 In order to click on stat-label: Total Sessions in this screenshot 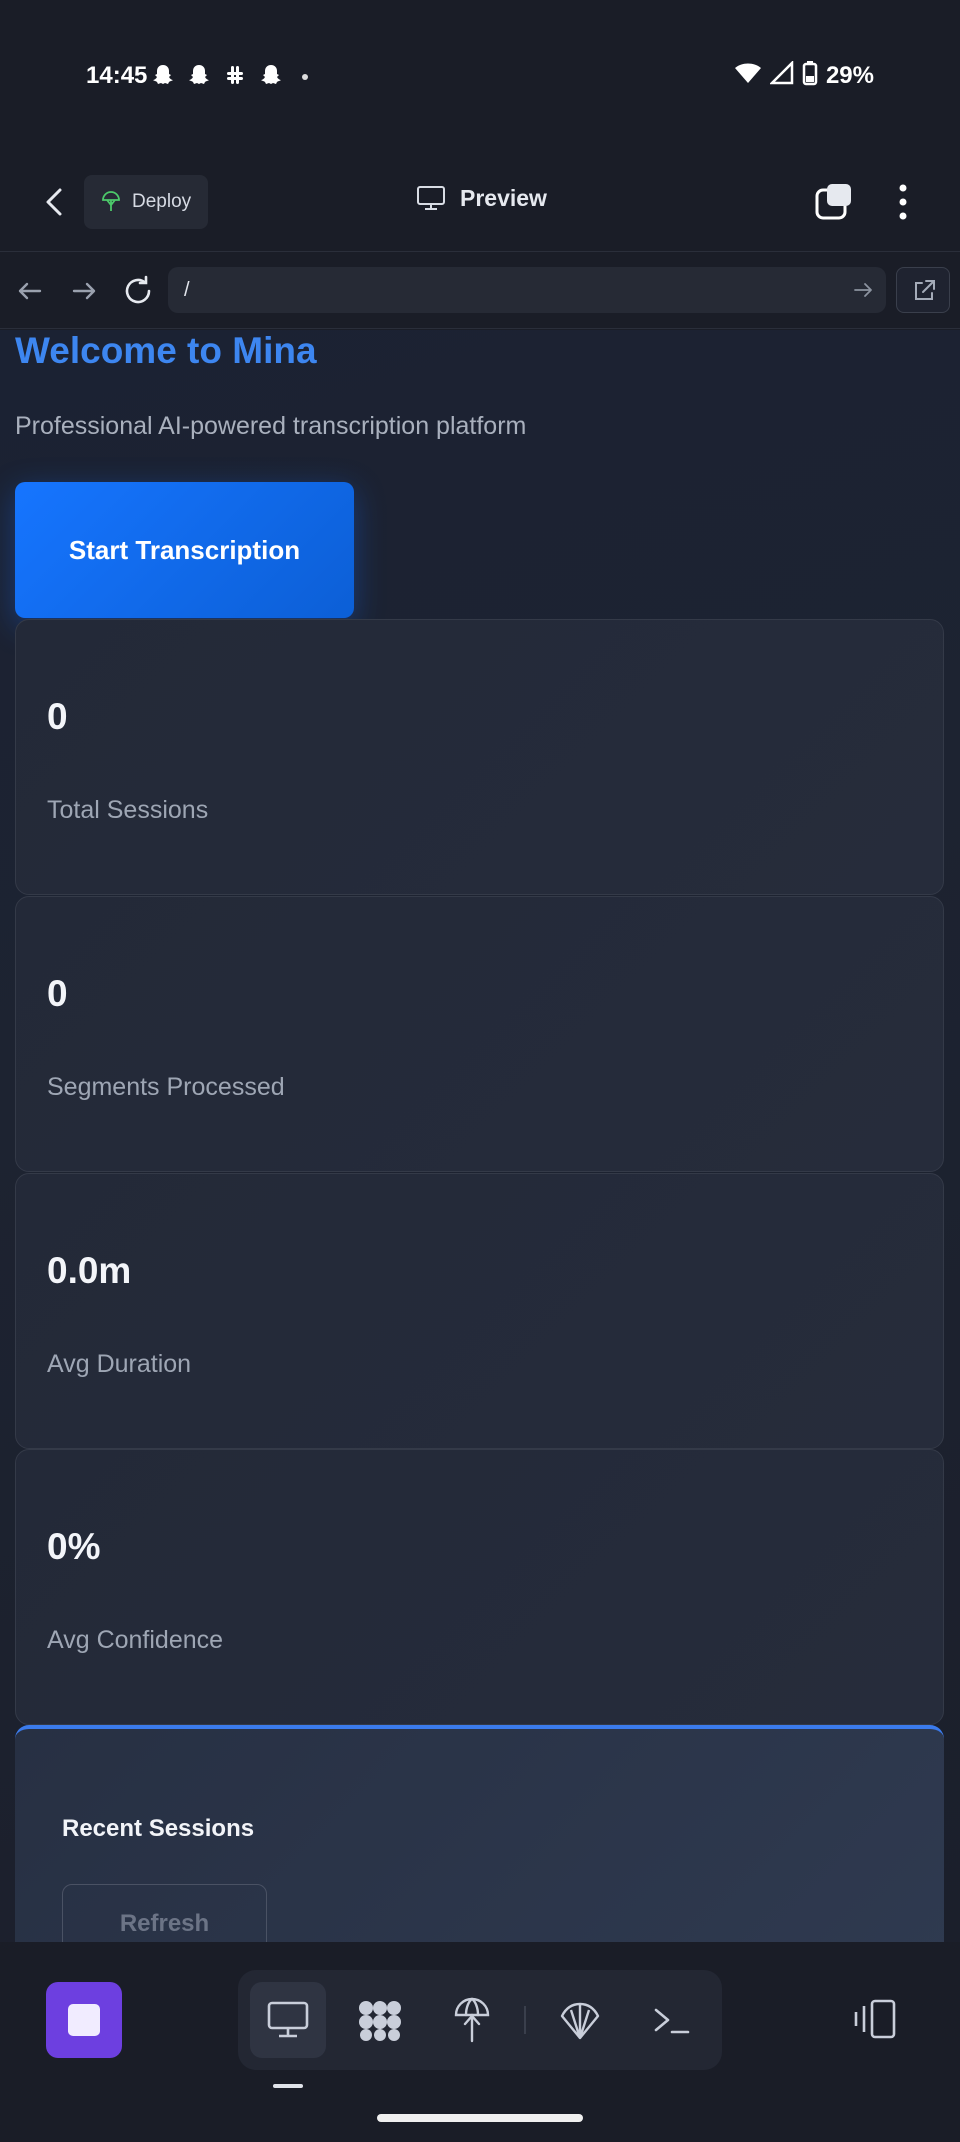, I will do `click(128, 810)`.